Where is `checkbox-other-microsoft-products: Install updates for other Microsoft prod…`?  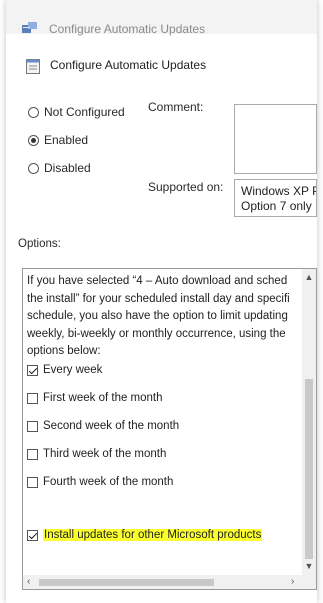
checkbox-other-microsoft-products: Install updates for other Microsoft prod… is located at coordinates (145, 535).